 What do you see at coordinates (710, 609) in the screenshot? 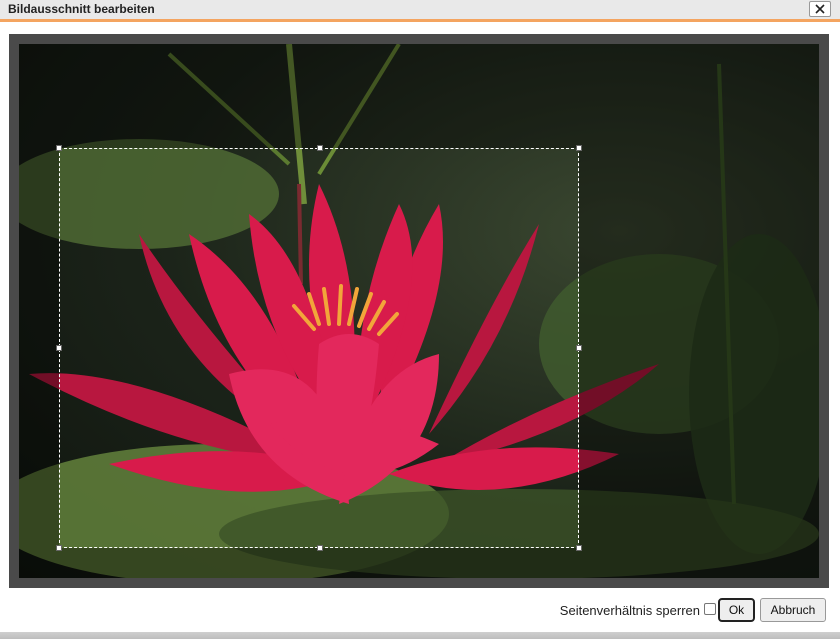
I see `aspect-ratio-checkbox` at bounding box center [710, 609].